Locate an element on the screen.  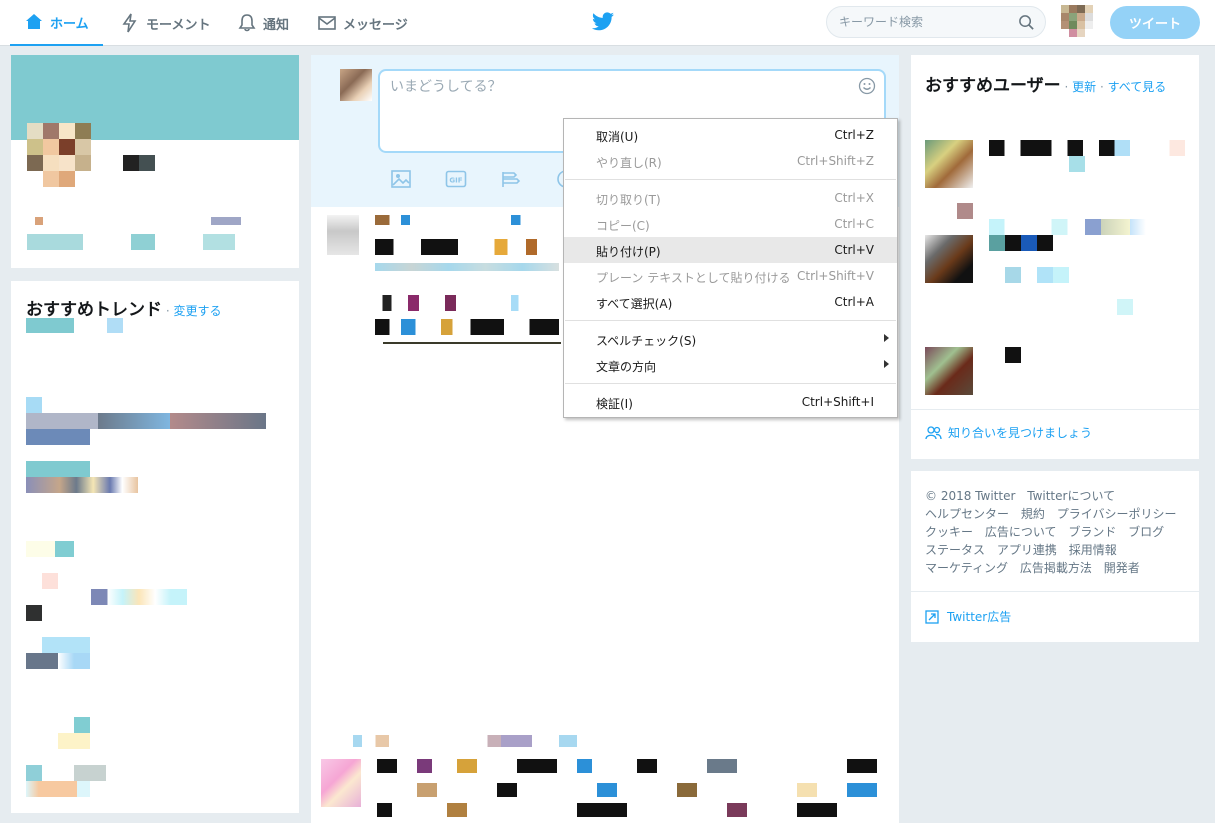
tweet-button: ツイート is located at coordinates (1155, 22).